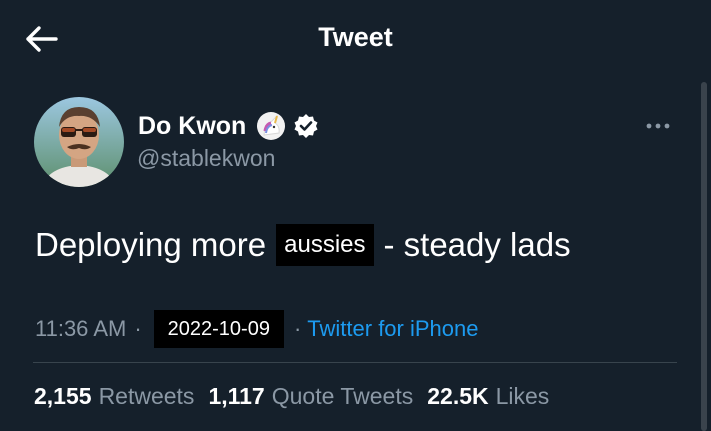 The height and width of the screenshot is (431, 711). I want to click on tweet-date: 2022-10-09, so click(218, 329).